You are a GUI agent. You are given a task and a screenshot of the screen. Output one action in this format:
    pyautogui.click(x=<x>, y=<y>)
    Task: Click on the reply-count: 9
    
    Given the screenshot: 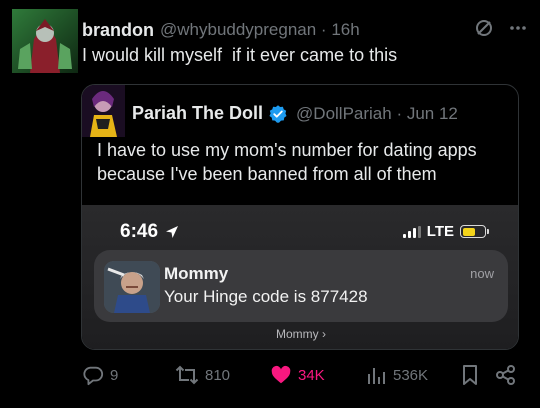 What is the action you would take?
    pyautogui.click(x=114, y=375)
    